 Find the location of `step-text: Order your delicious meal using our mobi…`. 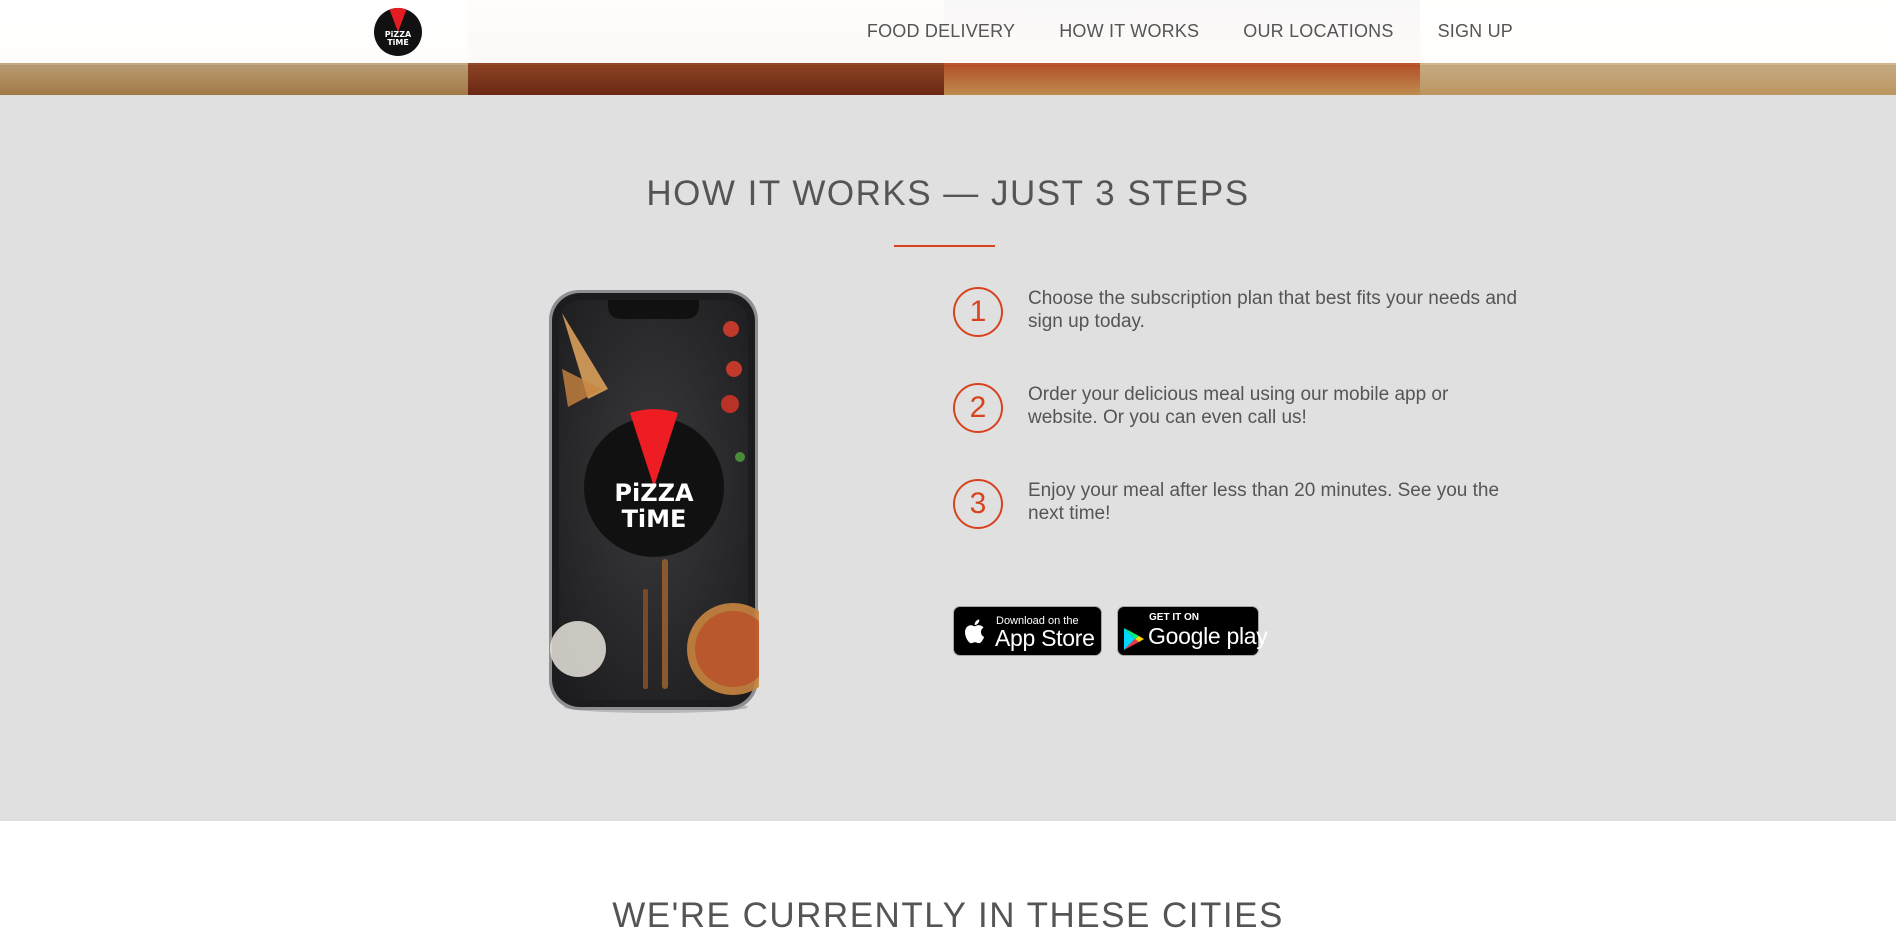

step-text: Order your delicious meal using our mobi… is located at coordinates (1238, 406).